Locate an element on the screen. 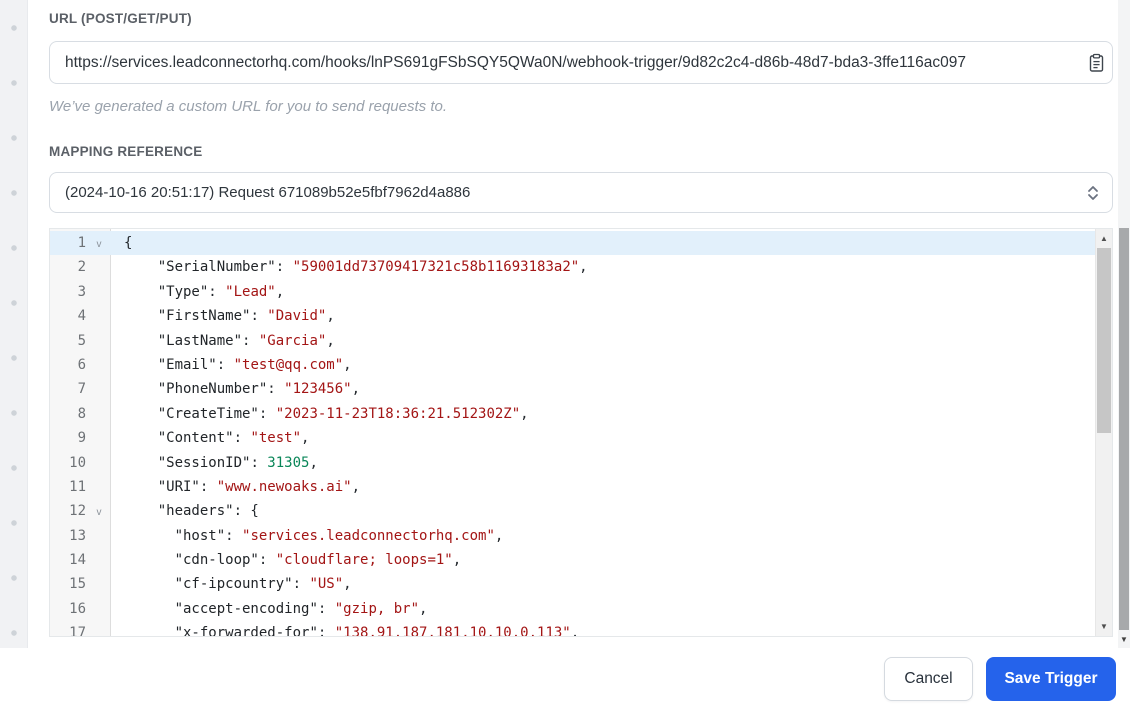 The image size is (1130, 712). line-number: 8 is located at coordinates (81, 413).